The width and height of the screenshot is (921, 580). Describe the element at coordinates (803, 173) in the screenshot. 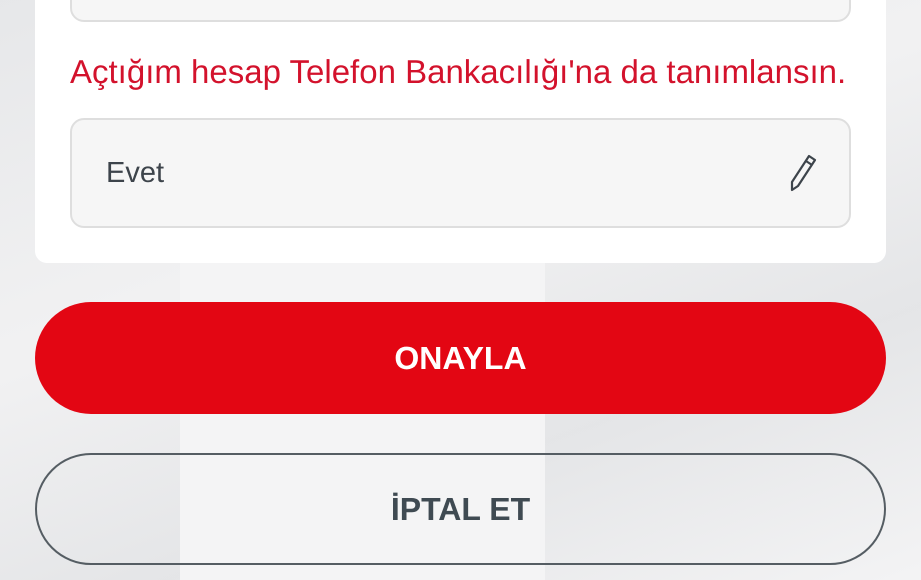

I see `pencil-icon` at that location.